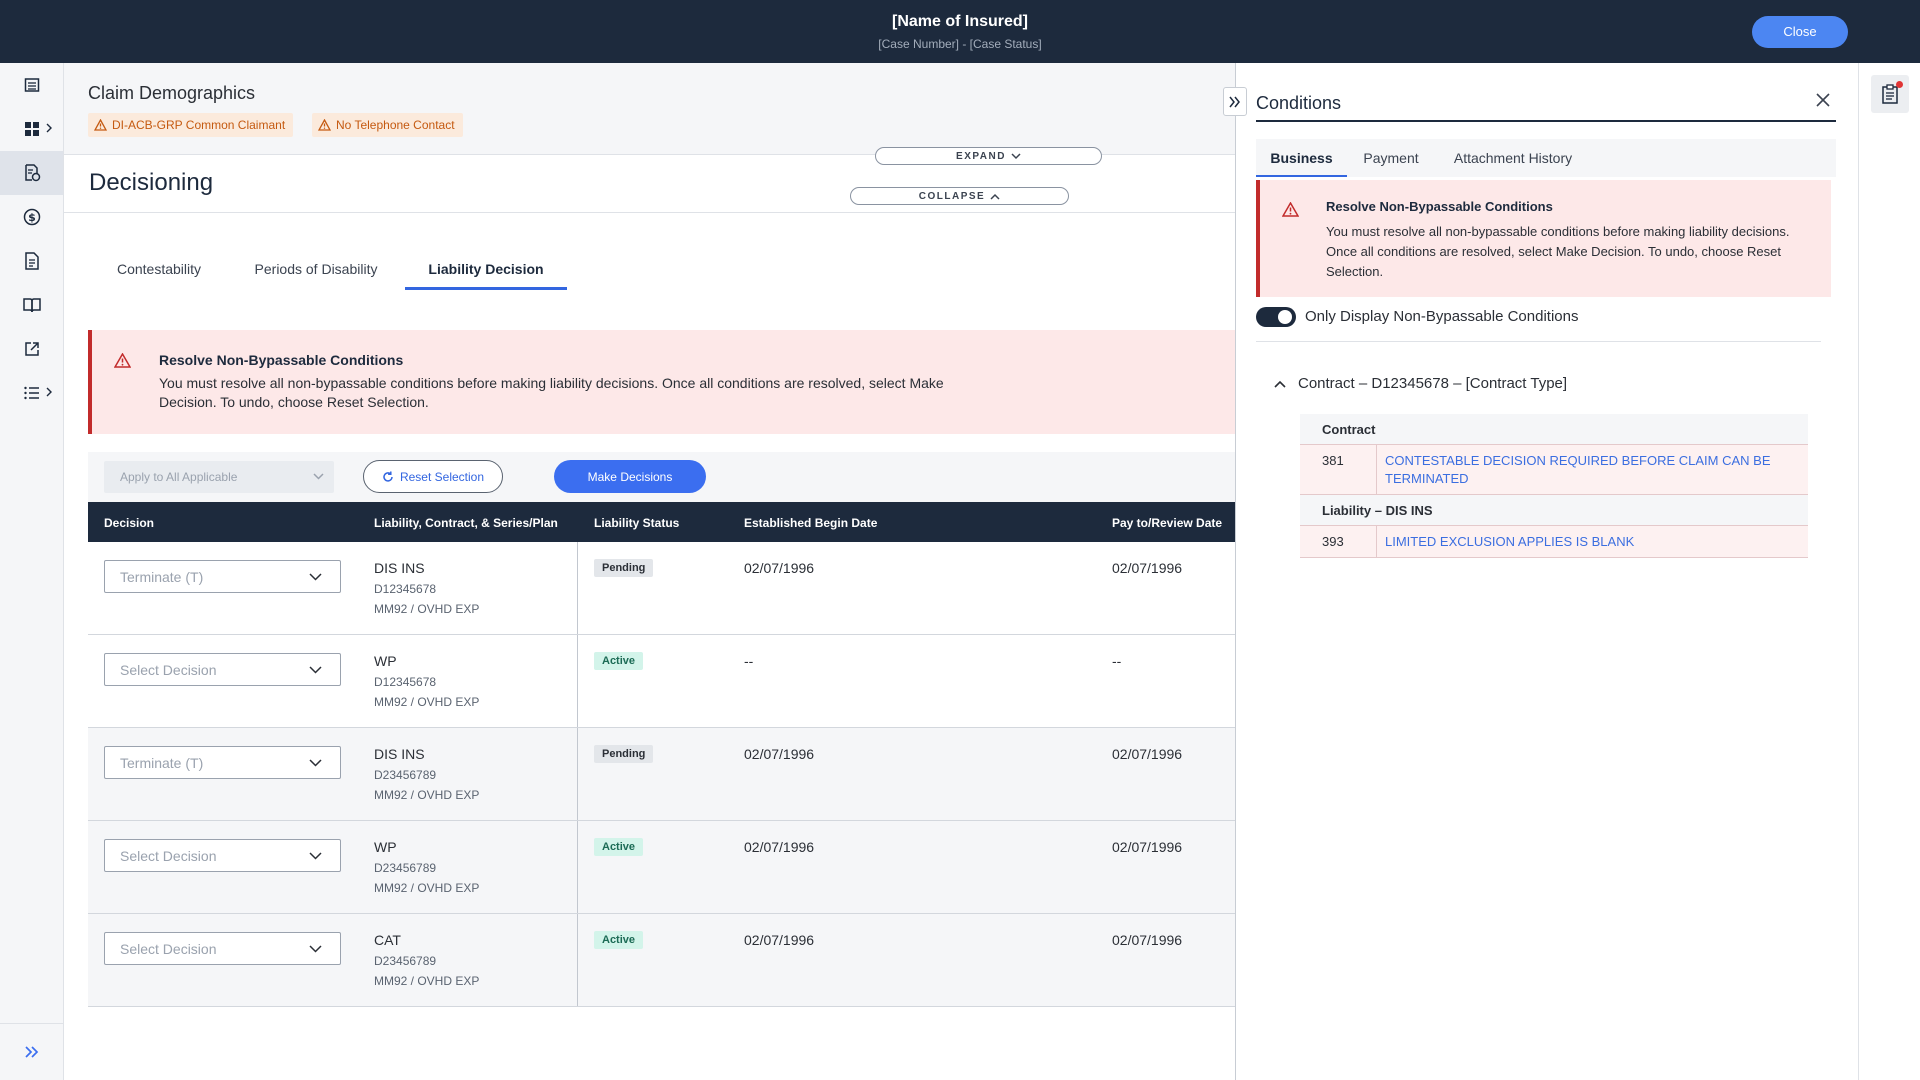 This screenshot has width=1920, height=1080. Describe the element at coordinates (1546, 121) in the screenshot. I see `title-underline` at that location.